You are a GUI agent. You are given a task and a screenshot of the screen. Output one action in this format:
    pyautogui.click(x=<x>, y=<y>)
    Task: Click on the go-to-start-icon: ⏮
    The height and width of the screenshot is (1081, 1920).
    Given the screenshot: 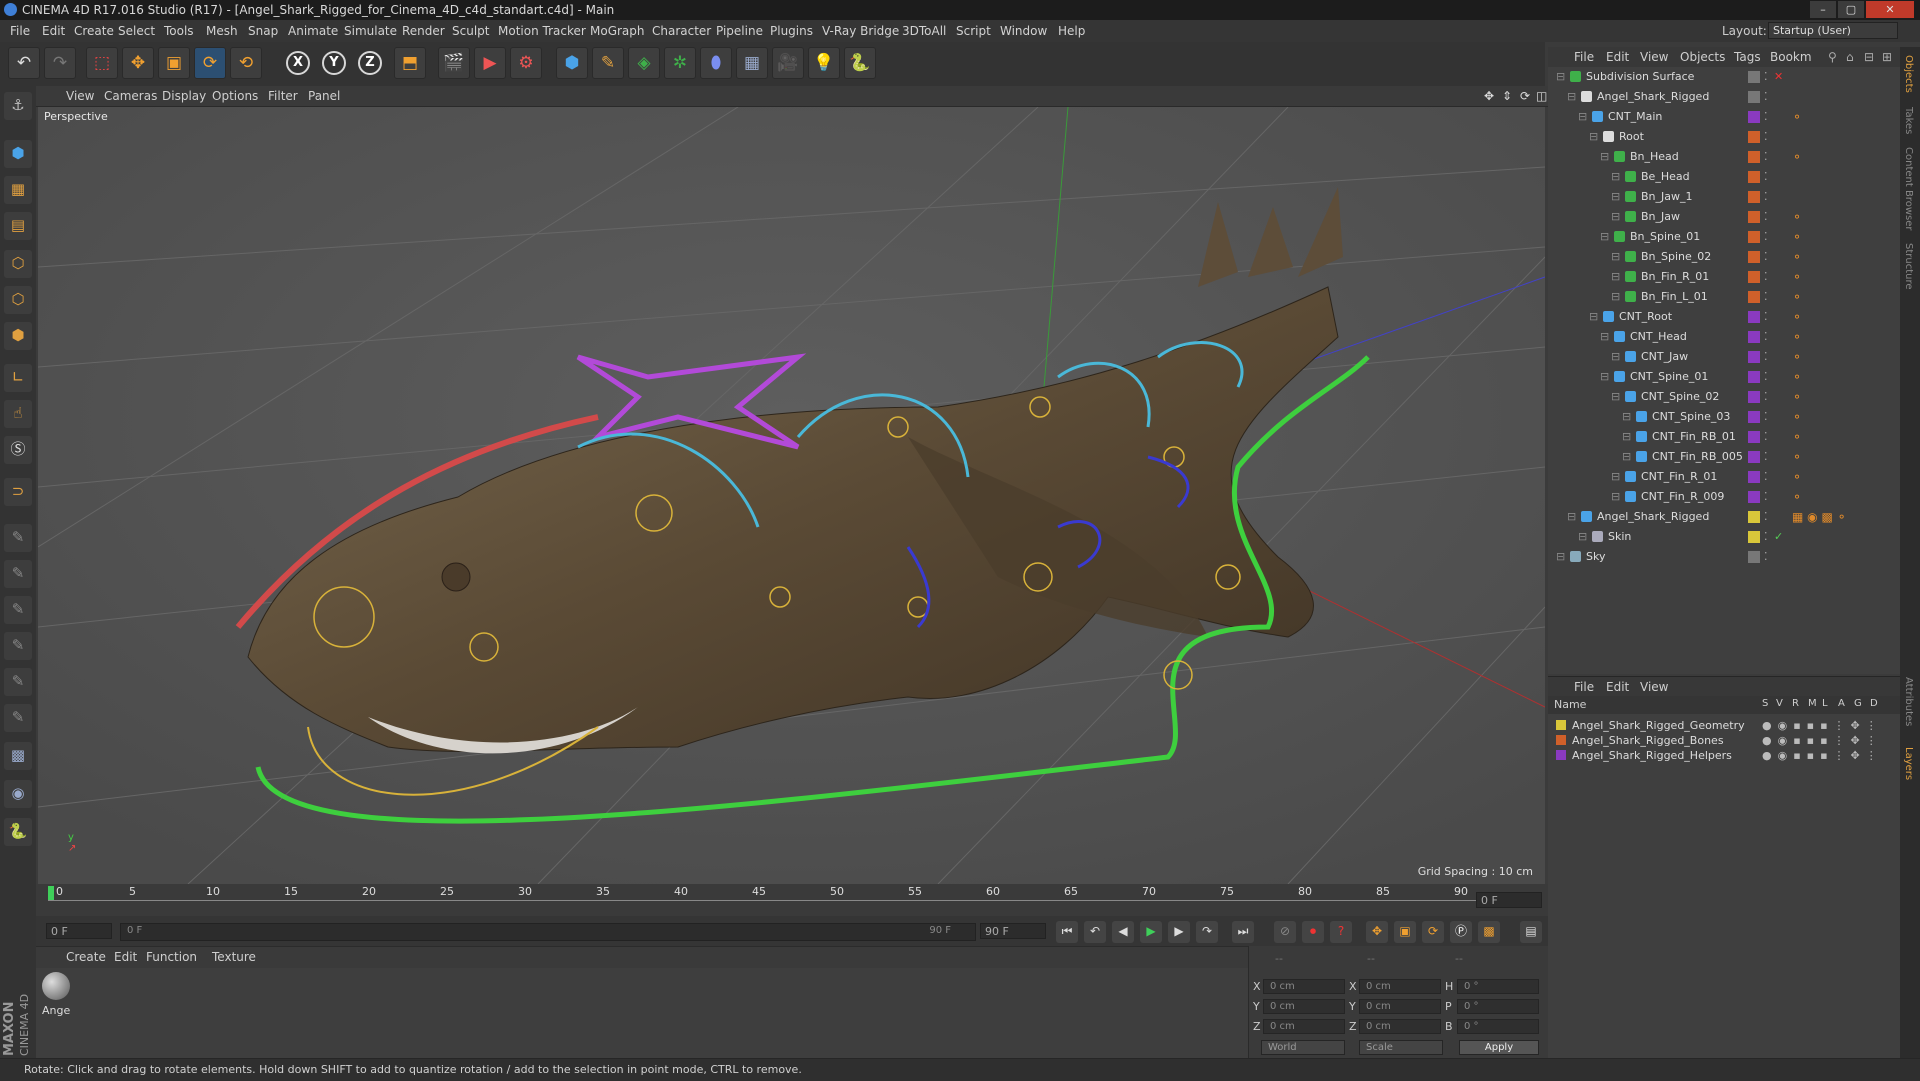 What is the action you would take?
    pyautogui.click(x=1067, y=932)
    